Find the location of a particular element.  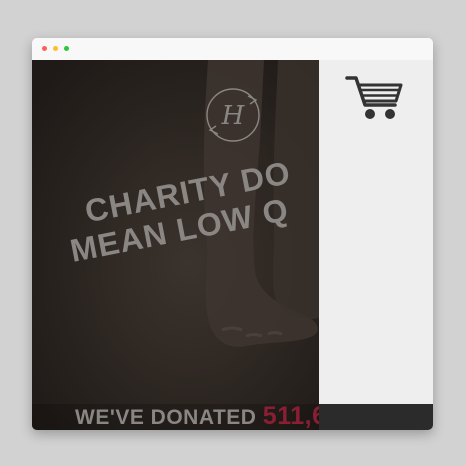

h-monogram-logo: H is located at coordinates (233, 115).